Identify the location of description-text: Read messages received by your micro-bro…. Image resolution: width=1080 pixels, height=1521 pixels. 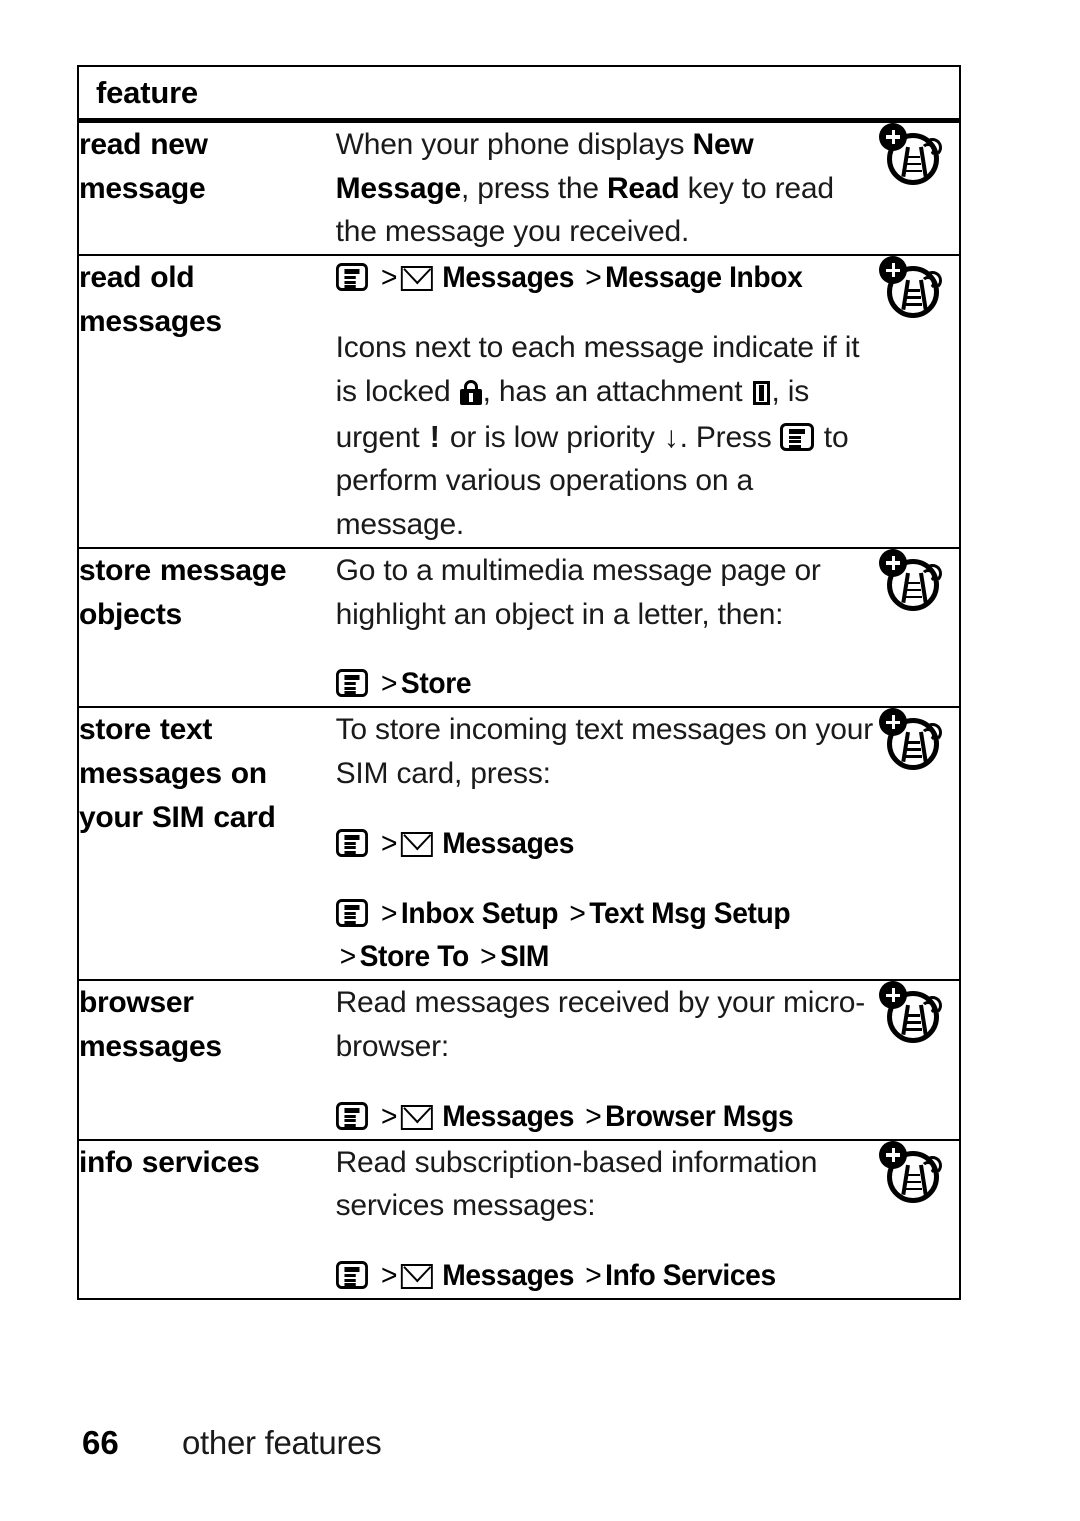
(608, 1025).